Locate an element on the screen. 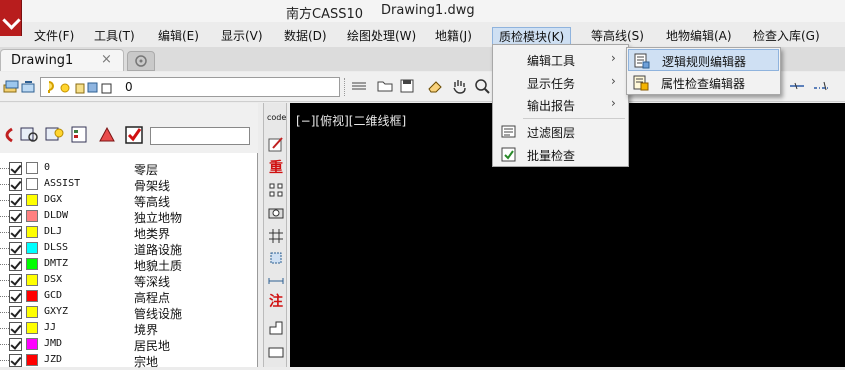  menu-edit: 编辑(E) is located at coordinates (178, 37).